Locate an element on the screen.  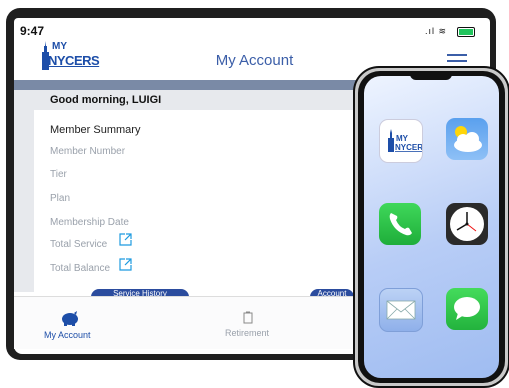
plan-label: Plan is located at coordinates (60, 198).